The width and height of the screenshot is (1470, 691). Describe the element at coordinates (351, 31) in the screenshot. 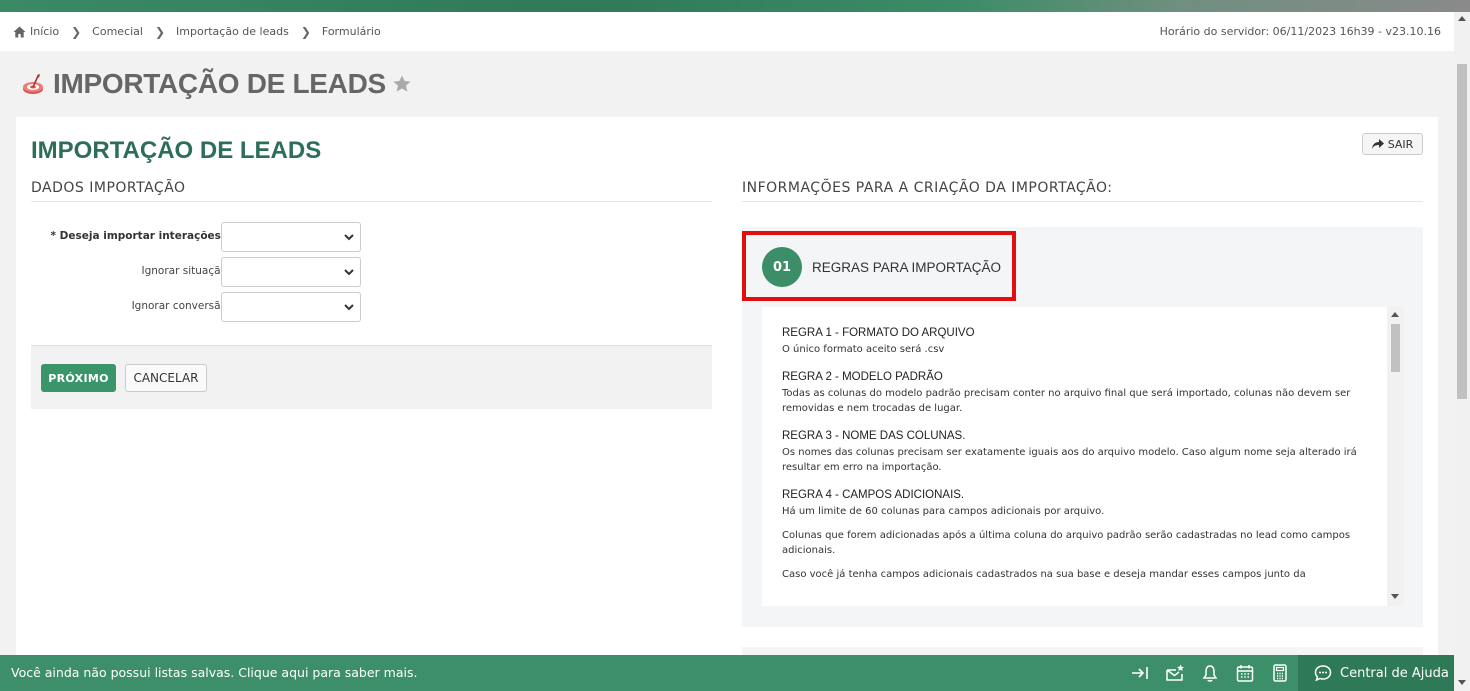

I see `breadcrumb-item-formulario: Formulário` at that location.